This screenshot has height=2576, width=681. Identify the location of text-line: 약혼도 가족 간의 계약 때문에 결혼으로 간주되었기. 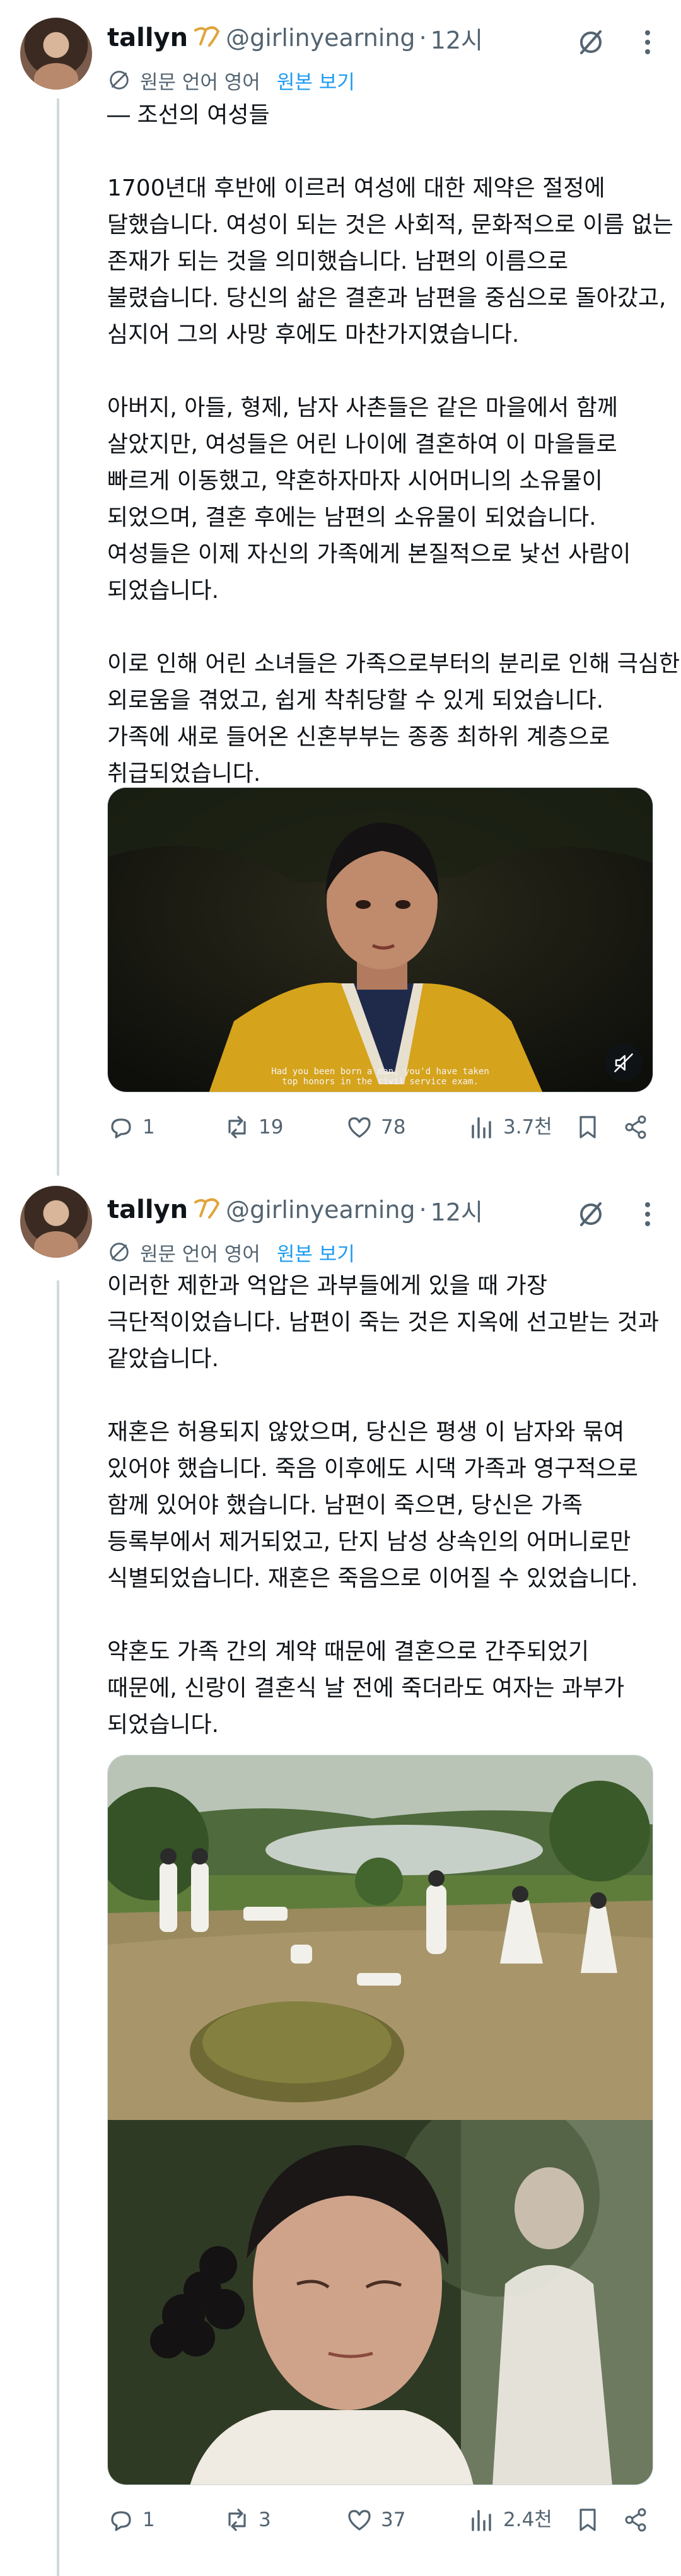
(348, 1652).